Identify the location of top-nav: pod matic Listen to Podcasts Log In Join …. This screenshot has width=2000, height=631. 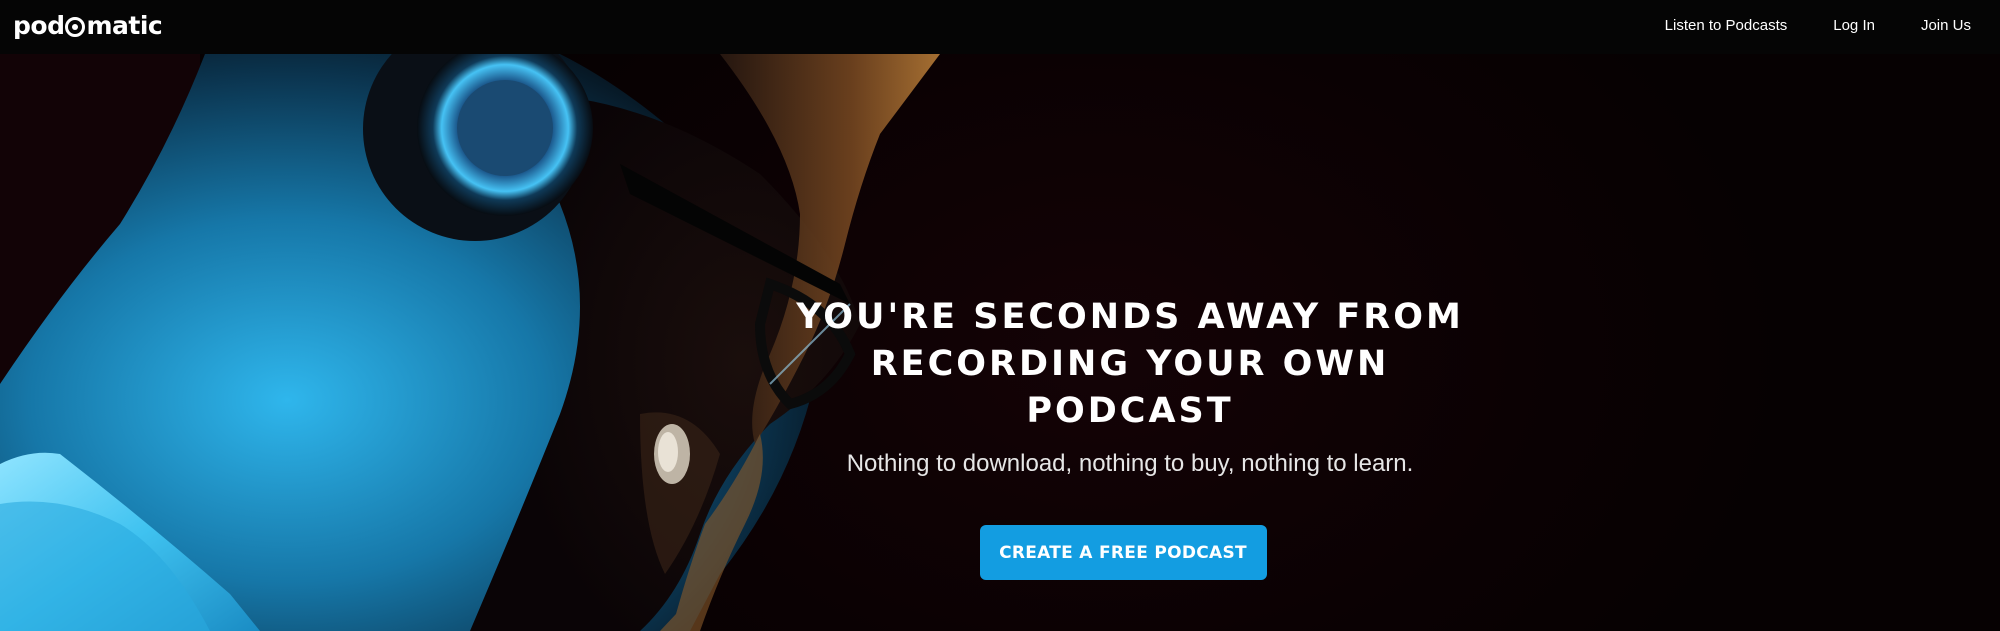
(1000, 27).